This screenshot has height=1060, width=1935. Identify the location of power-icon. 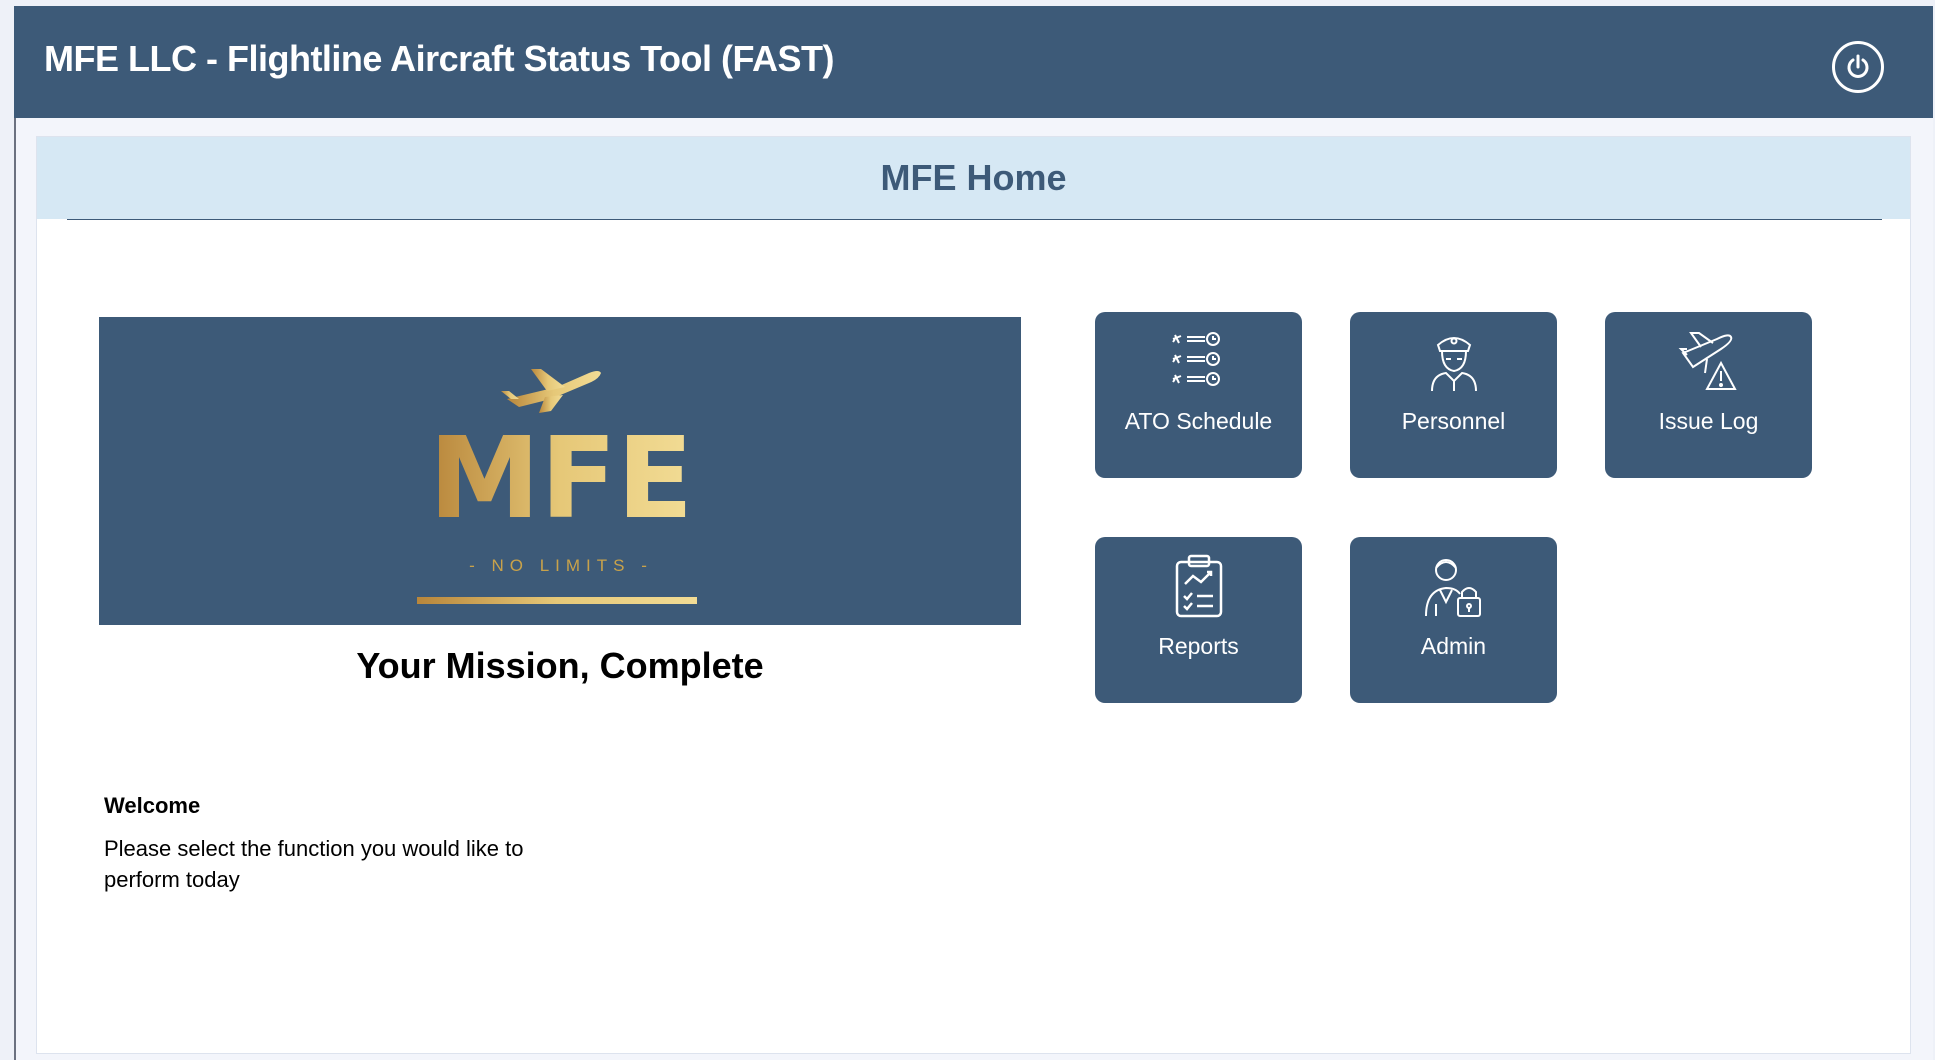
(1858, 66).